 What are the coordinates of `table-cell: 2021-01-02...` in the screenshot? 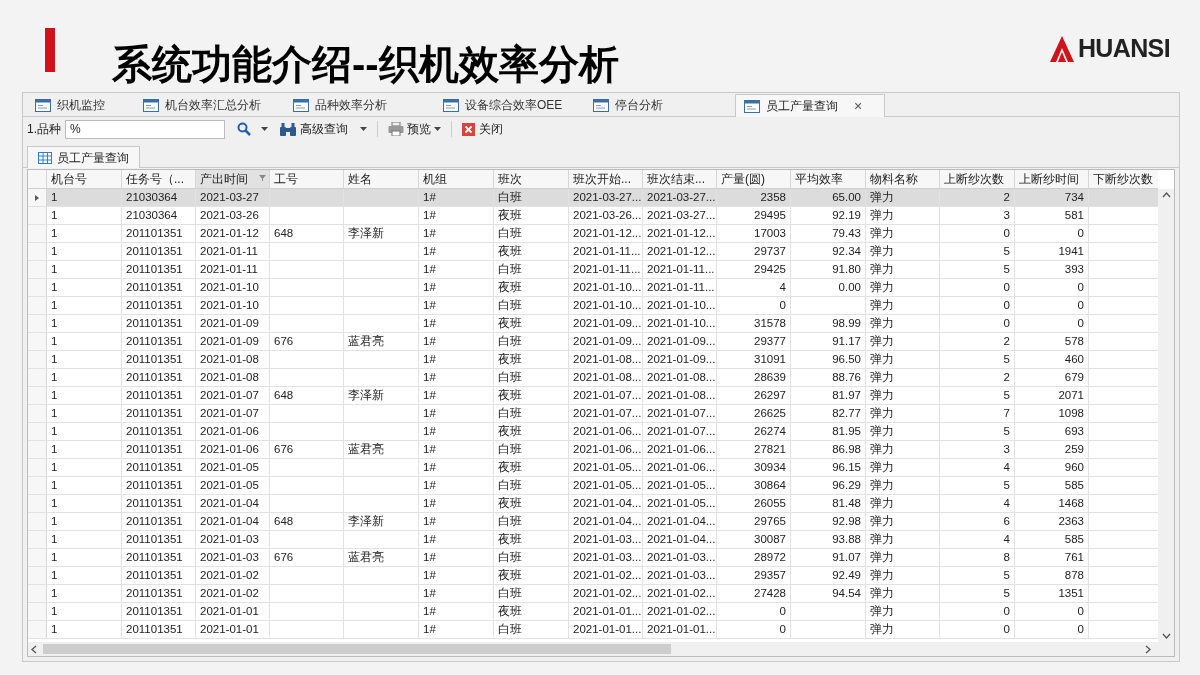 It's located at (607, 593).